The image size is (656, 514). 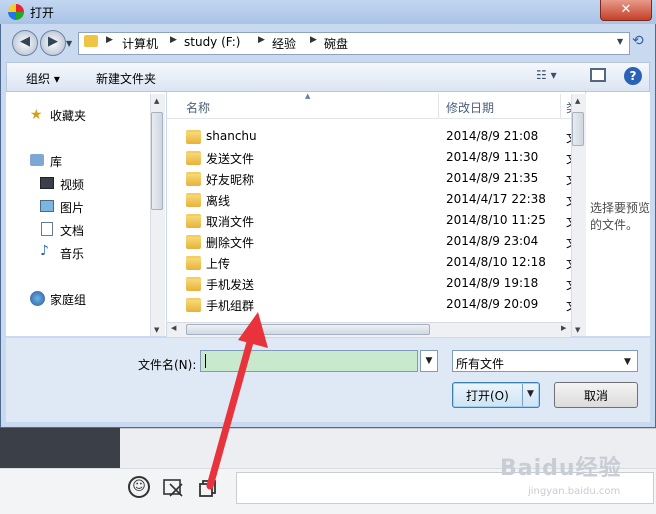 What do you see at coordinates (253, 330) in the screenshot?
I see `arrow-head` at bounding box center [253, 330].